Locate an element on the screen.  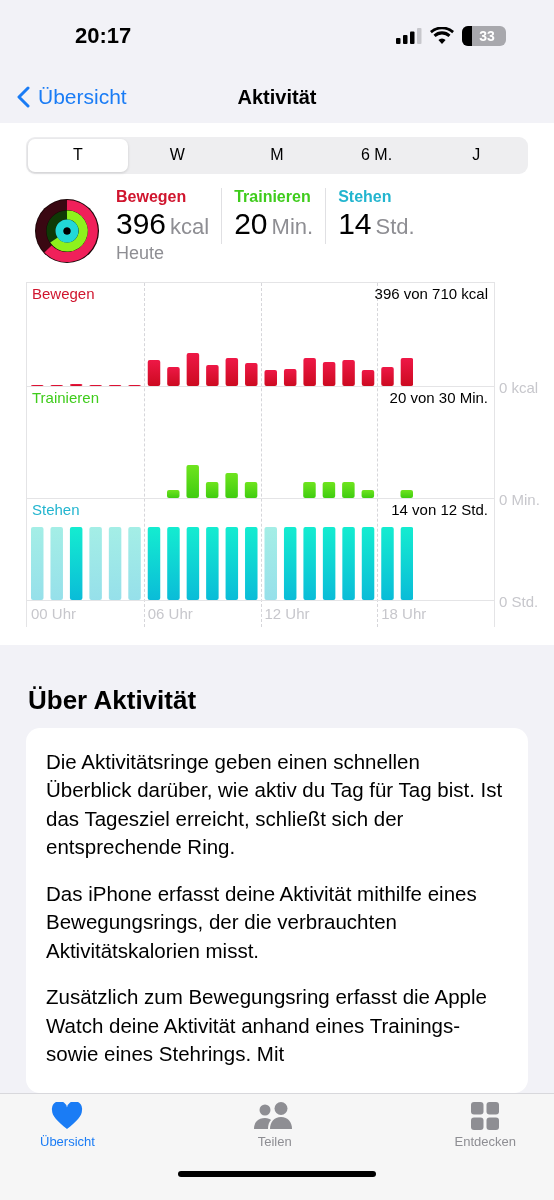
axis-label: 00 Uhr is located at coordinates (54, 613).